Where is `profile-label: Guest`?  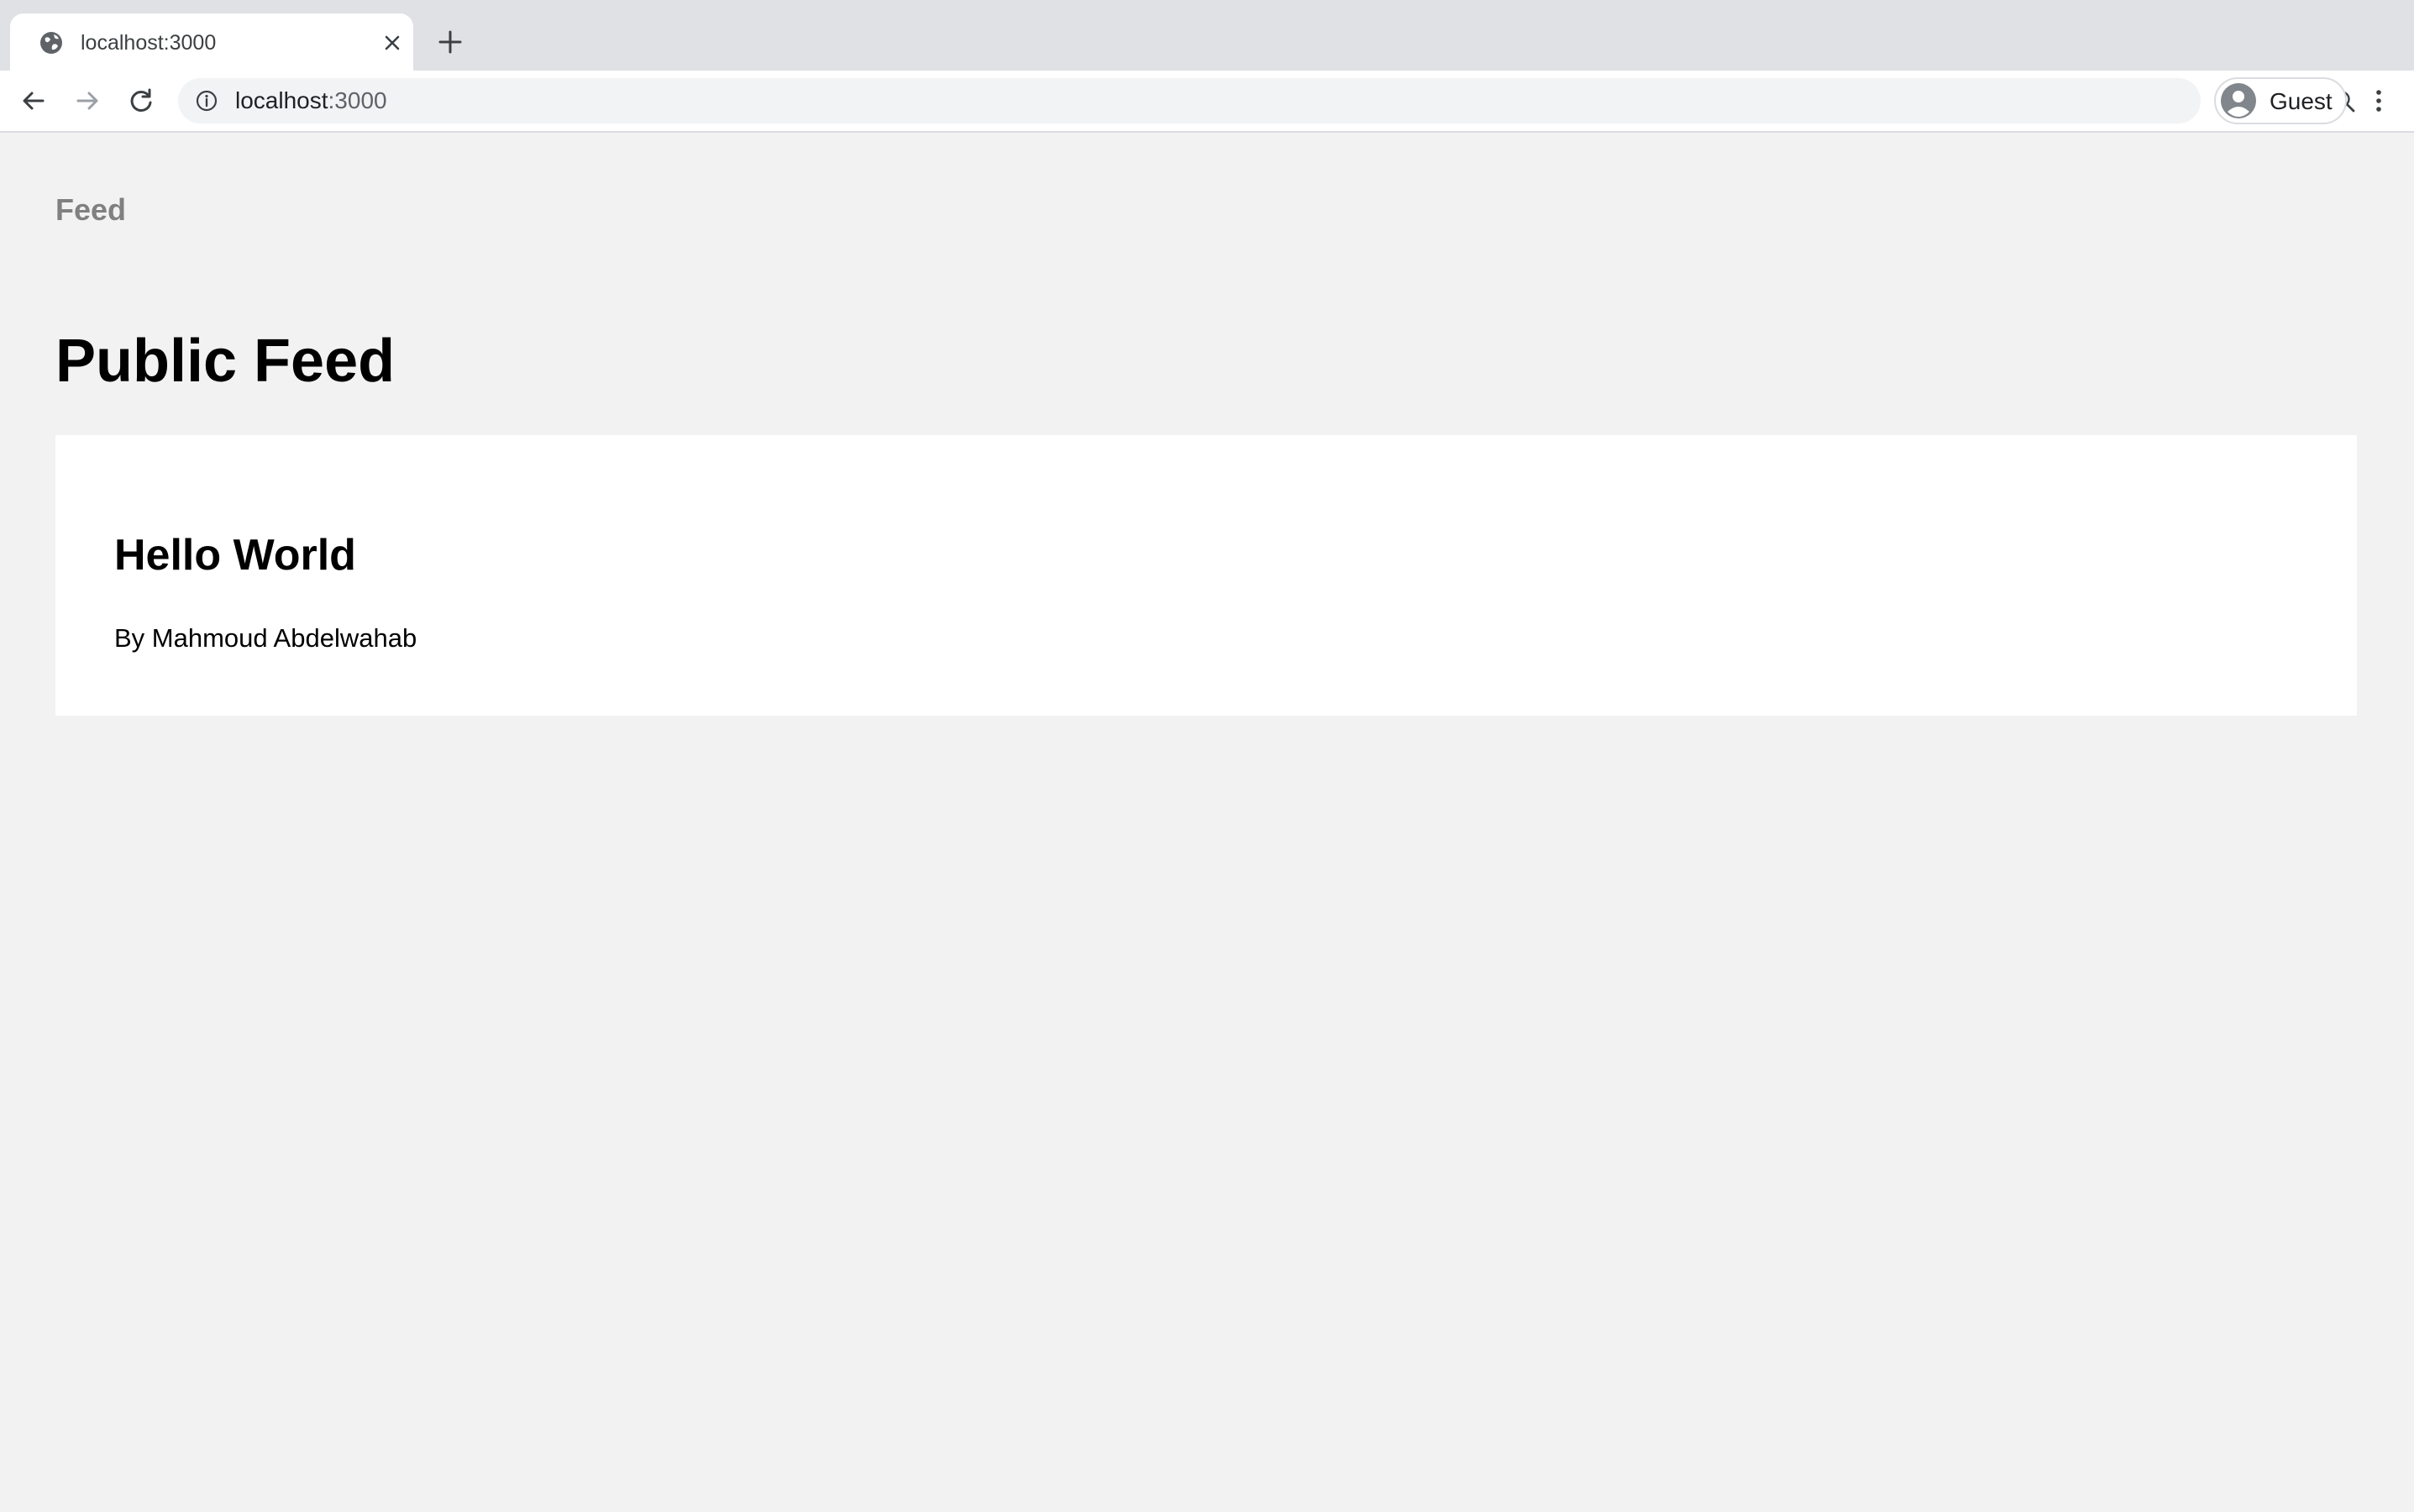 profile-label: Guest is located at coordinates (2301, 101).